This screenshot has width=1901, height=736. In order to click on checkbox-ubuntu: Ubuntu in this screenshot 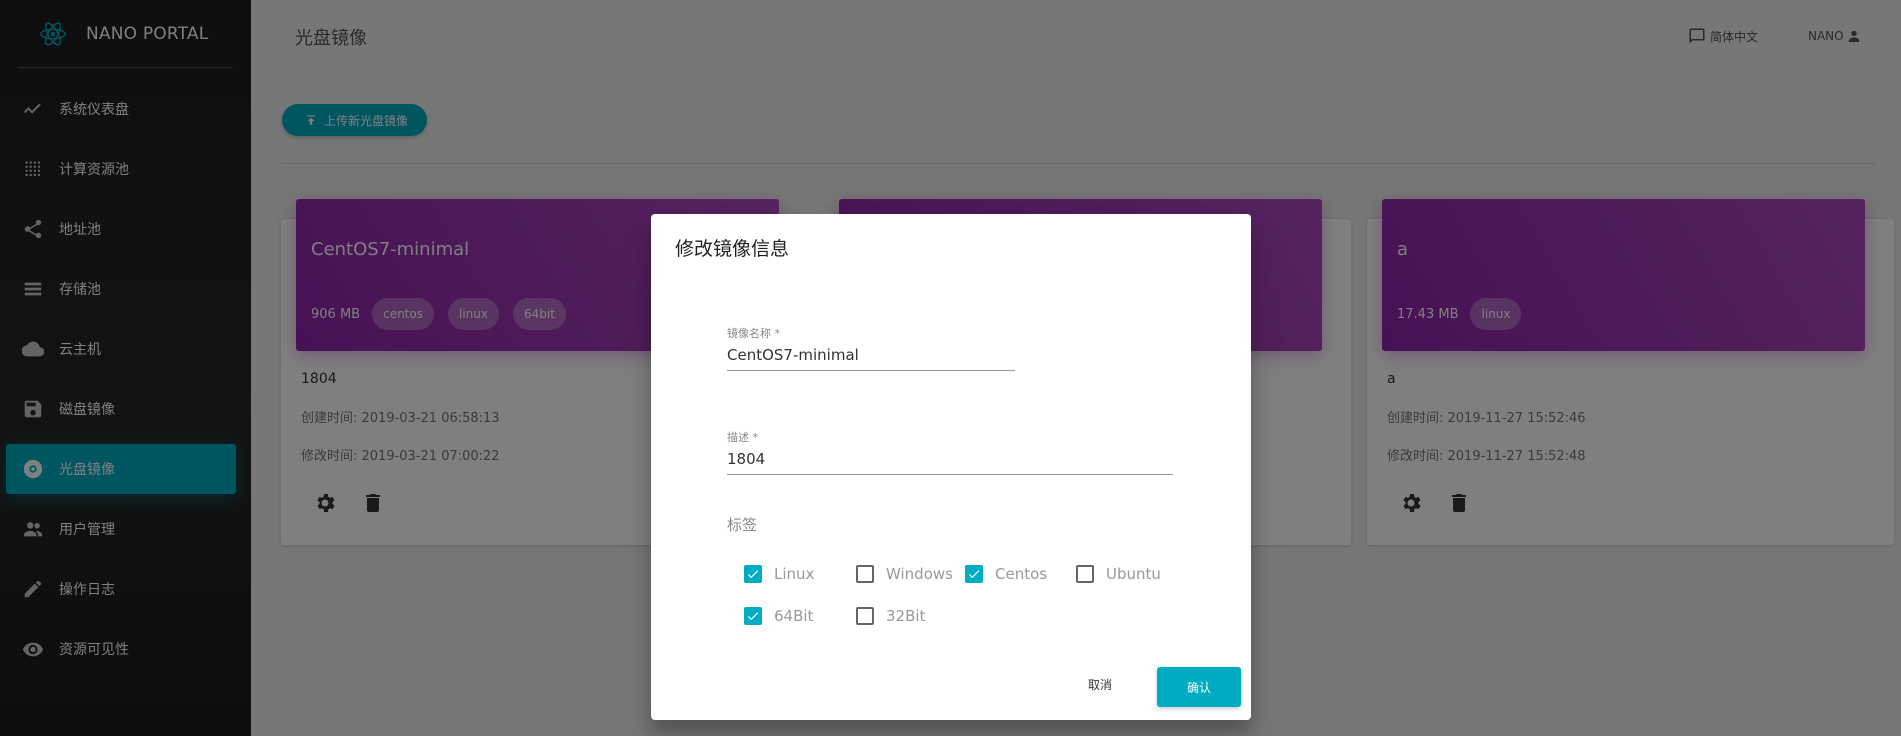, I will do `click(1118, 574)`.